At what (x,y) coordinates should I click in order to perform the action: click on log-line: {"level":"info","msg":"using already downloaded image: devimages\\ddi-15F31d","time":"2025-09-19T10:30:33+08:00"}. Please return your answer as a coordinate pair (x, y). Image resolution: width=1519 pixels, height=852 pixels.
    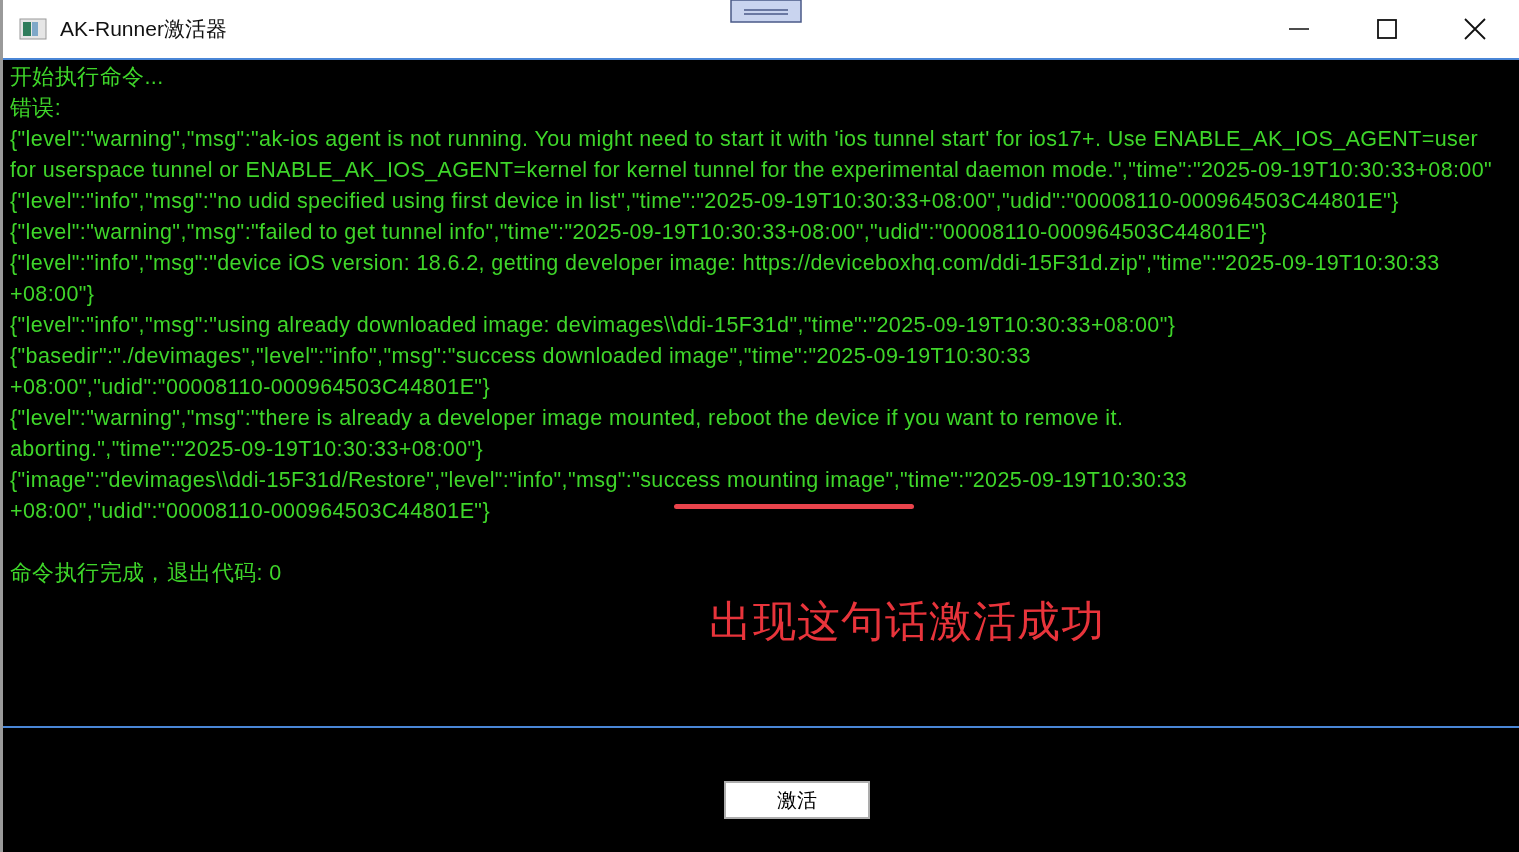
    Looking at the image, I should click on (593, 325).